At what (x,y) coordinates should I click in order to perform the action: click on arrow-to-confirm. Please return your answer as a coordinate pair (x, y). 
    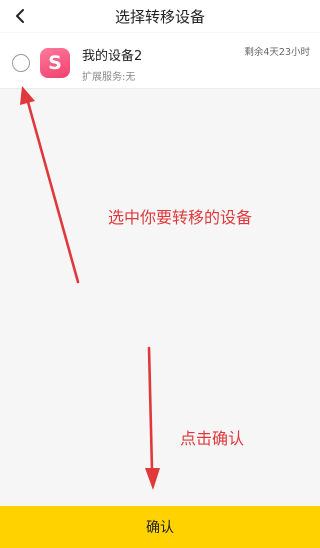
    Looking at the image, I should click on (152, 418).